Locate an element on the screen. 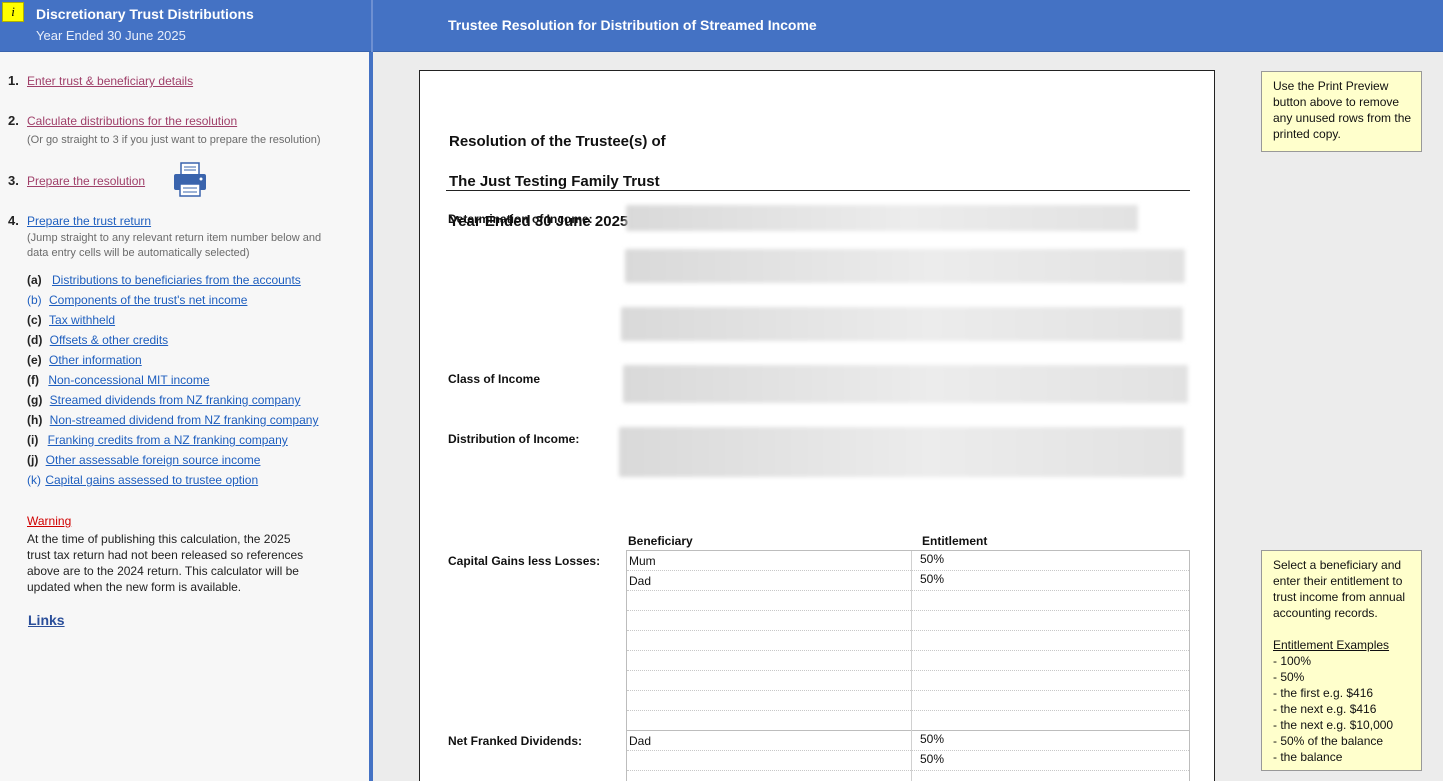  note-line: accounting records. is located at coordinates (1325, 613).